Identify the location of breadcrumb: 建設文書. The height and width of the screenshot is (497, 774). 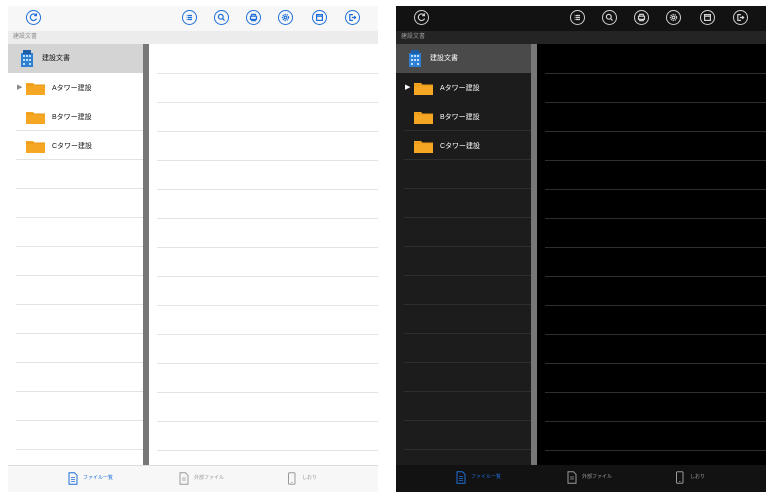
(413, 37).